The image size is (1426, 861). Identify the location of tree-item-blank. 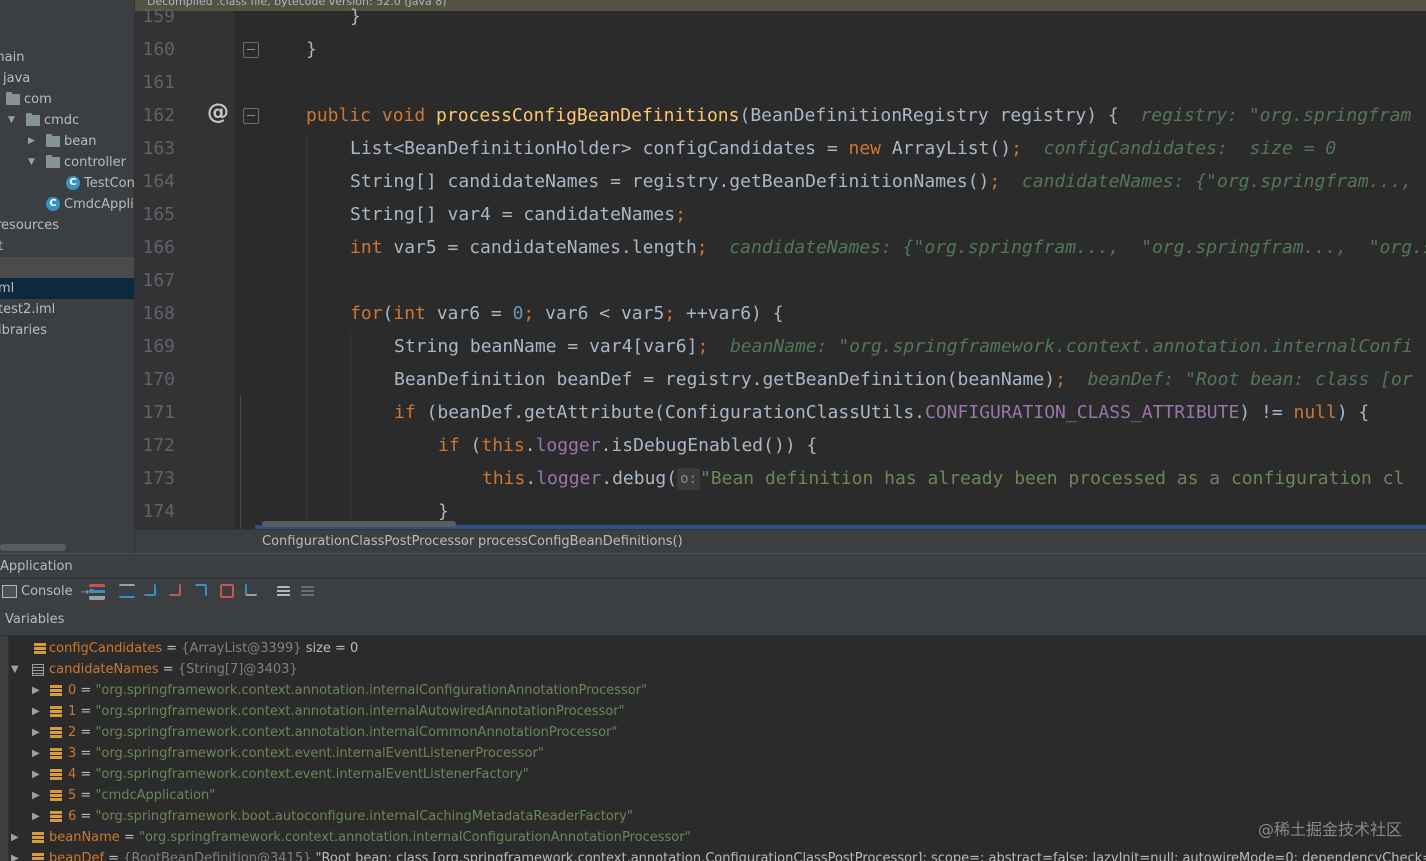
(67, 267).